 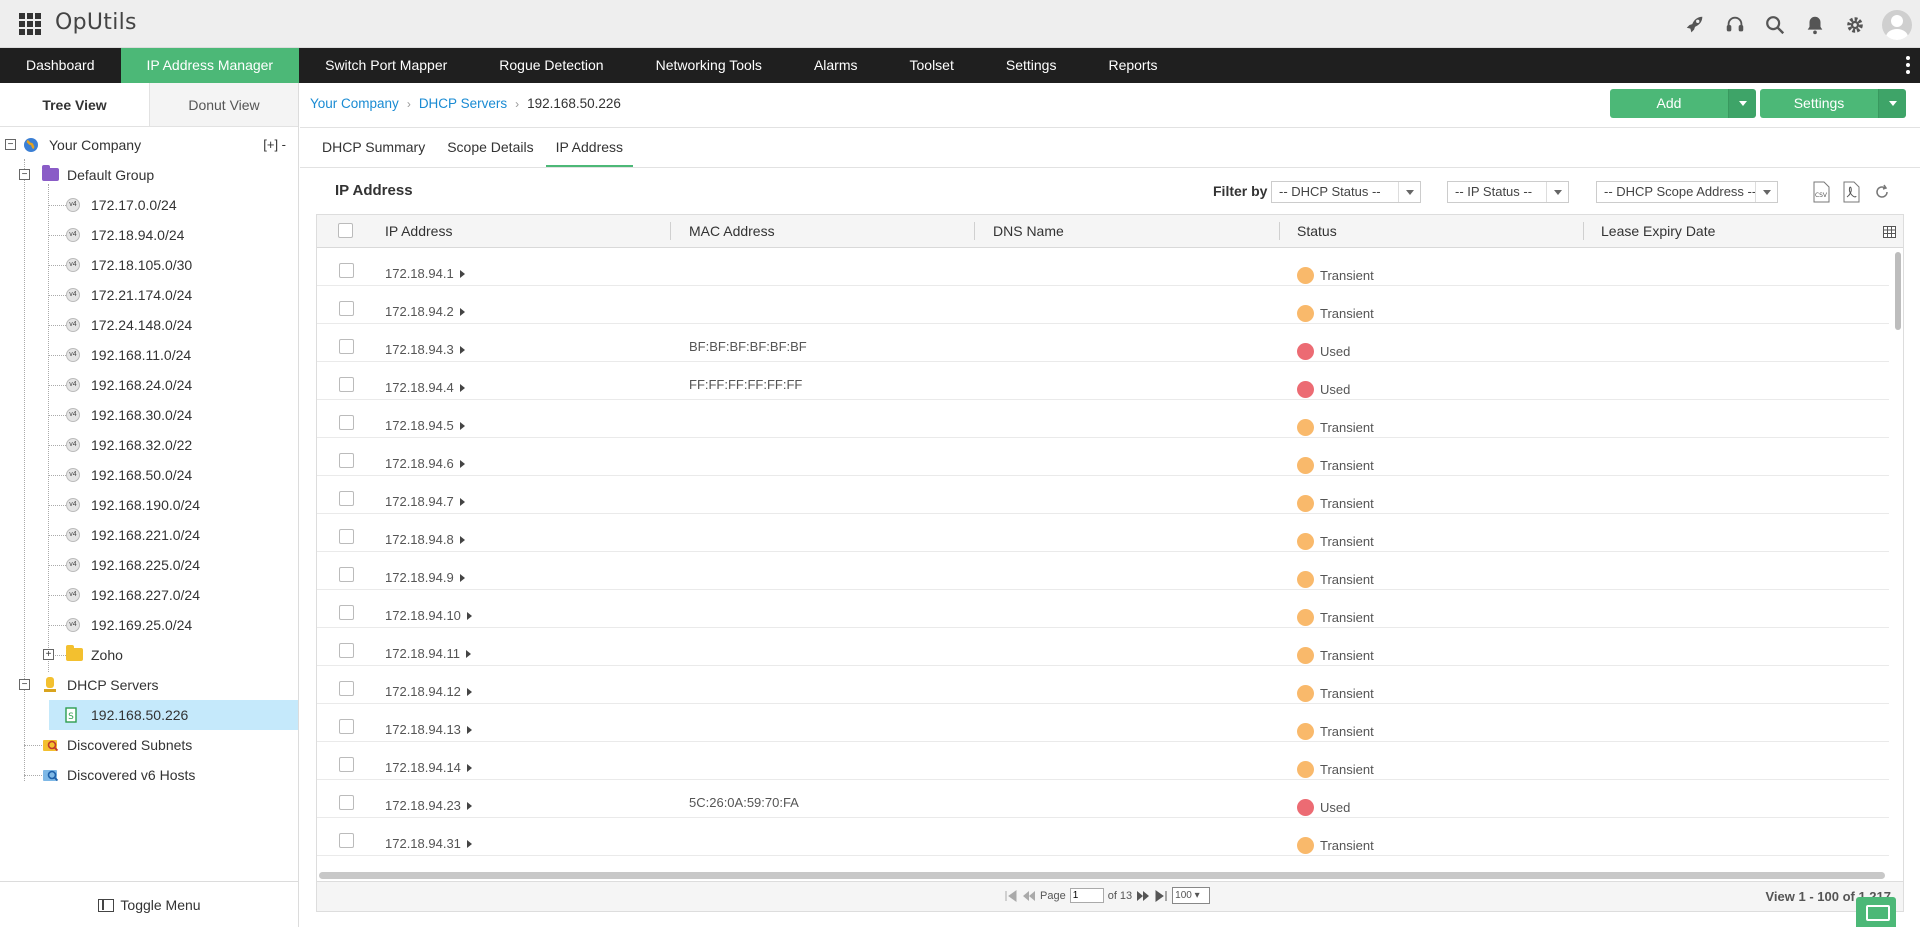 I want to click on add-button: Add, so click(x=1669, y=103).